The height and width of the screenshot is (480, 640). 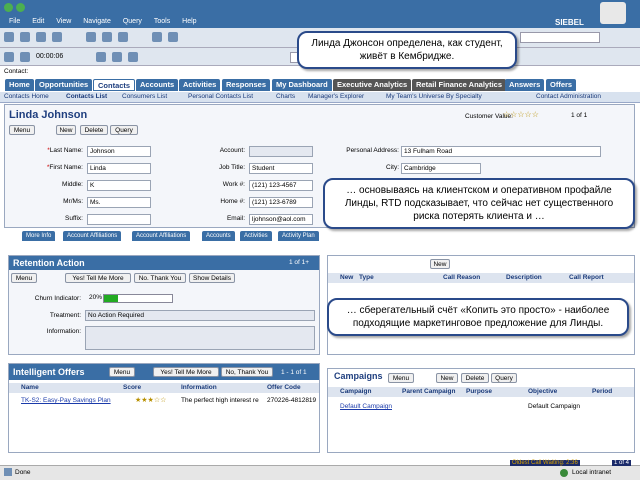 What do you see at coordinates (256, 236) in the screenshot?
I see `view-tab-activities: Activities` at bounding box center [256, 236].